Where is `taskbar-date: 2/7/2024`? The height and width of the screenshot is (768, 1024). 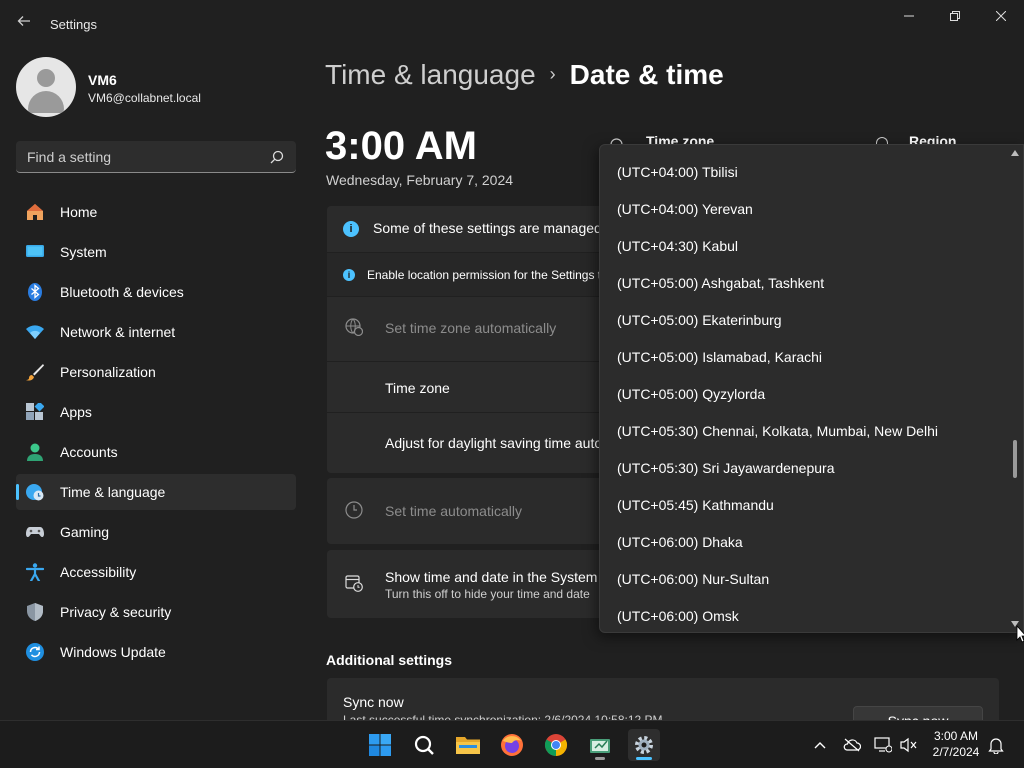
taskbar-date: 2/7/2024 is located at coordinates (956, 752).